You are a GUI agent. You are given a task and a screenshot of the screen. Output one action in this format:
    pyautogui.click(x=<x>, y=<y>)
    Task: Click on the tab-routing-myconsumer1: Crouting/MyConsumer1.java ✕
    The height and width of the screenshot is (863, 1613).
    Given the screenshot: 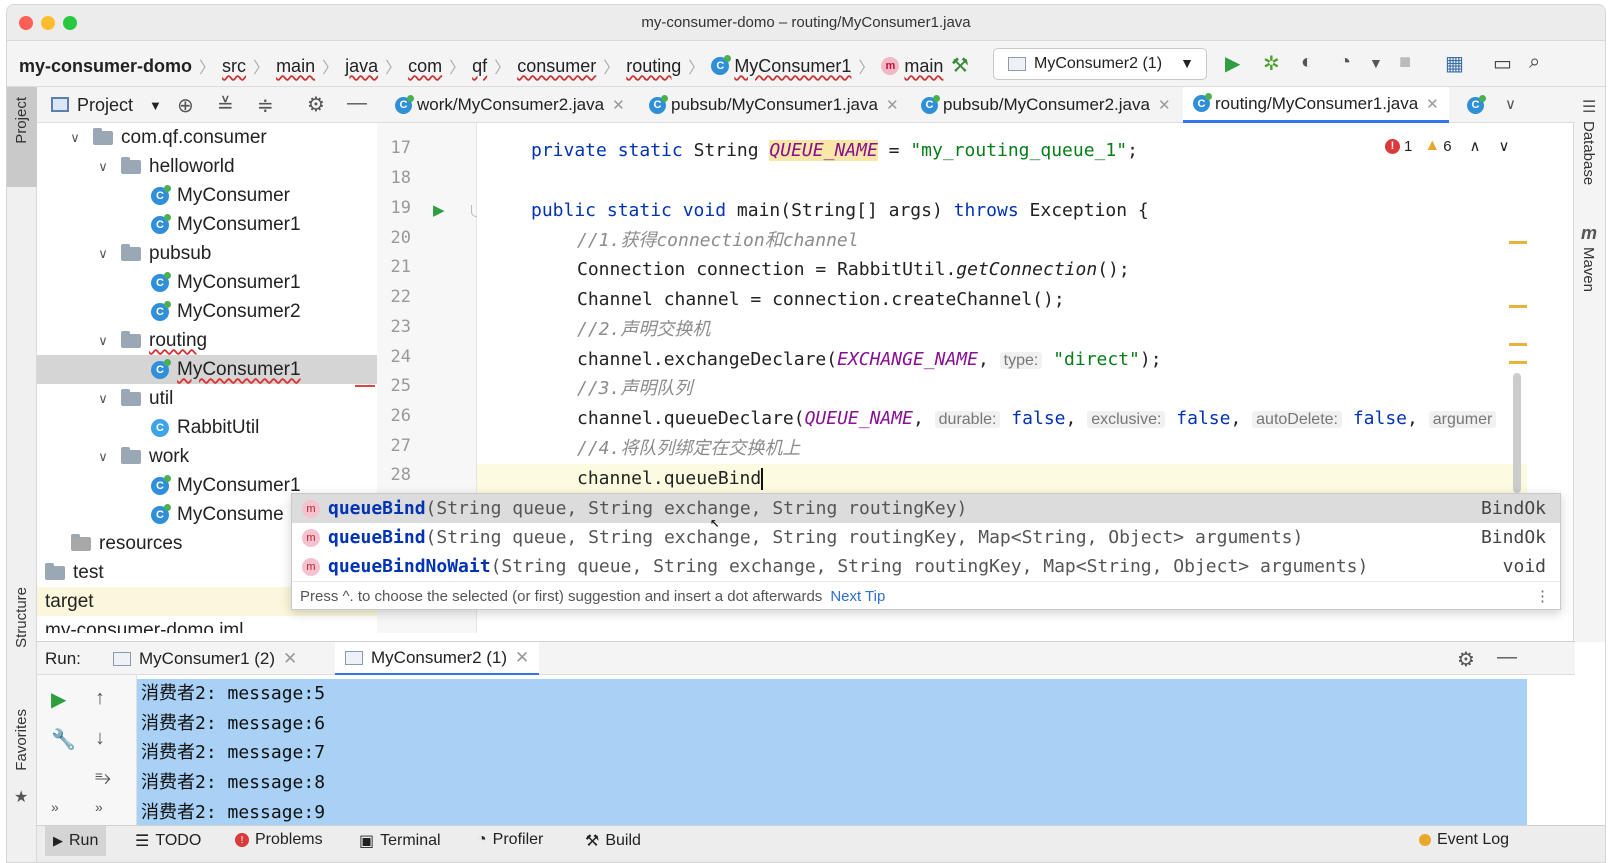 What is the action you would take?
    pyautogui.click(x=1316, y=105)
    